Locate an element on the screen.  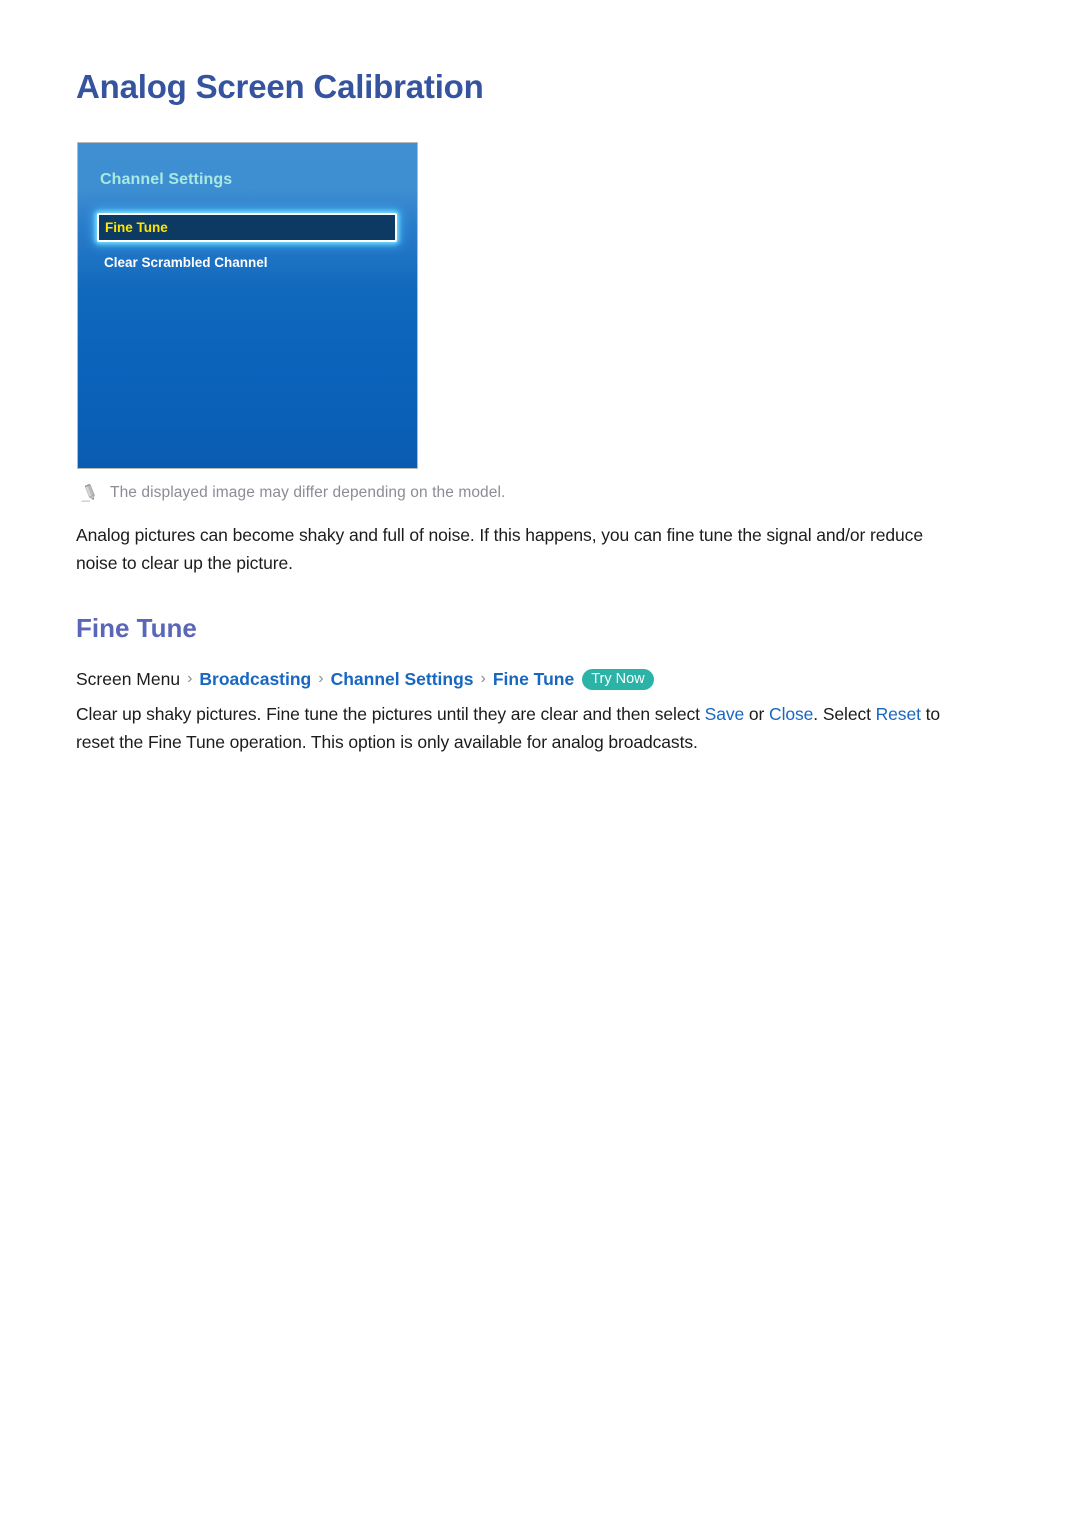
tv-menu-item-fine-tune: Fine Tune is located at coordinates (247, 227).